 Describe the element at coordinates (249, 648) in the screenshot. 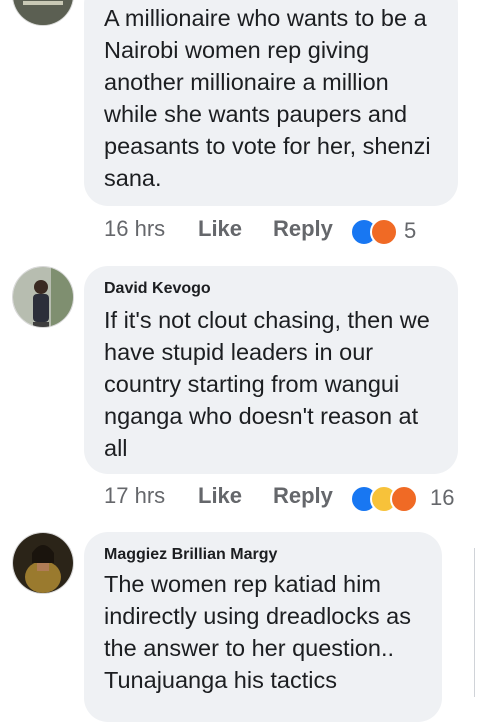

I see `comment-line: the answer to her question..` at that location.